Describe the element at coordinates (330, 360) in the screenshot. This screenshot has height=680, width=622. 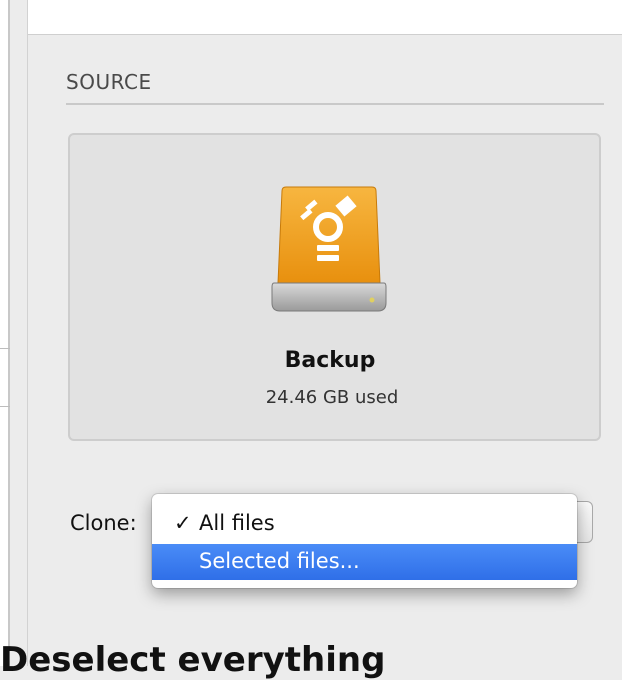
I see `disk-name: Backup` at that location.